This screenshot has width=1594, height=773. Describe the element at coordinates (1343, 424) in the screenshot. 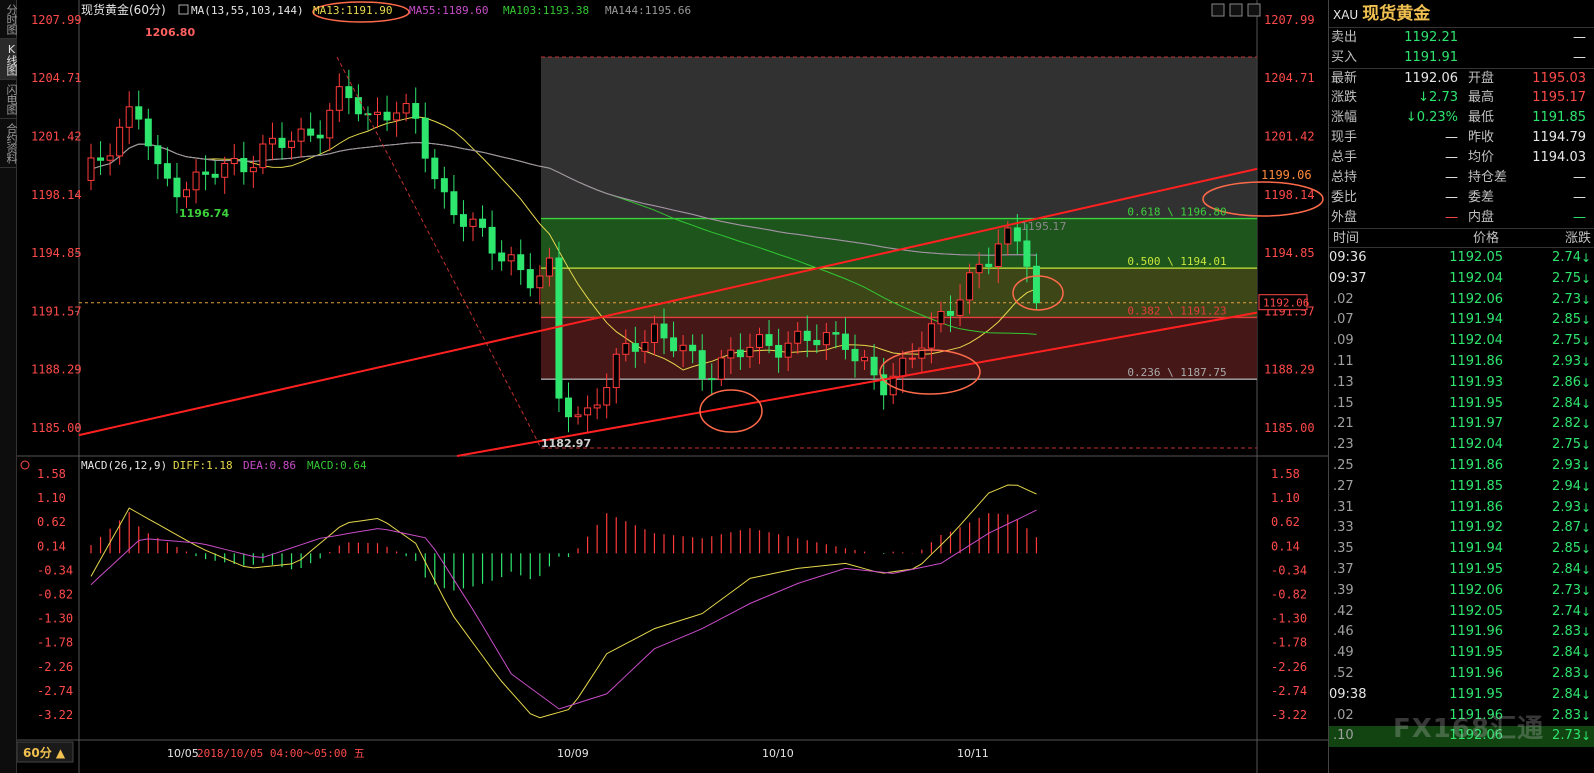

I see `tick-time: .21` at that location.